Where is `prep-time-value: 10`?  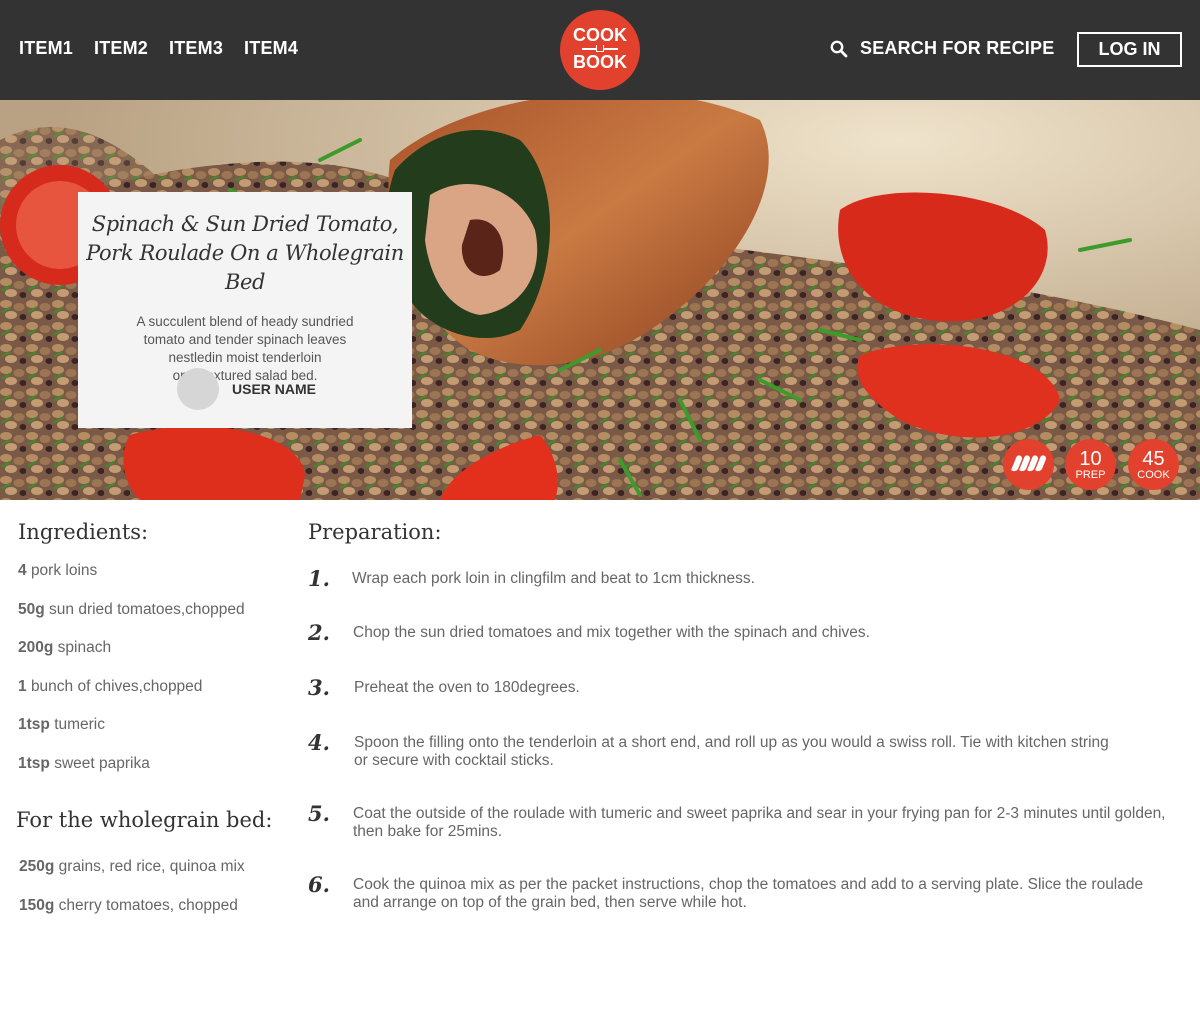 prep-time-value: 10 is located at coordinates (1090, 459).